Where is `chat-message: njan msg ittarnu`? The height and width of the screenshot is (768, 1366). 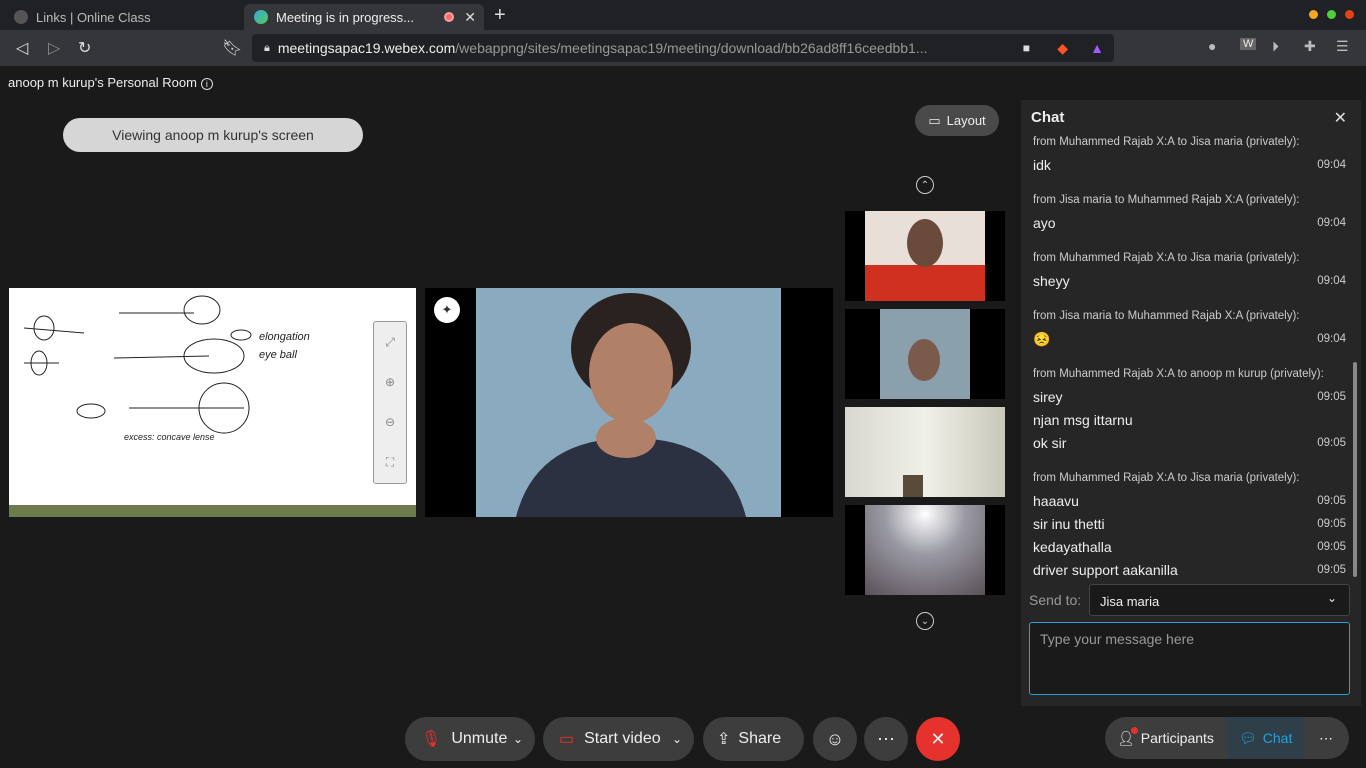 chat-message: njan msg ittarnu is located at coordinates (1083, 420).